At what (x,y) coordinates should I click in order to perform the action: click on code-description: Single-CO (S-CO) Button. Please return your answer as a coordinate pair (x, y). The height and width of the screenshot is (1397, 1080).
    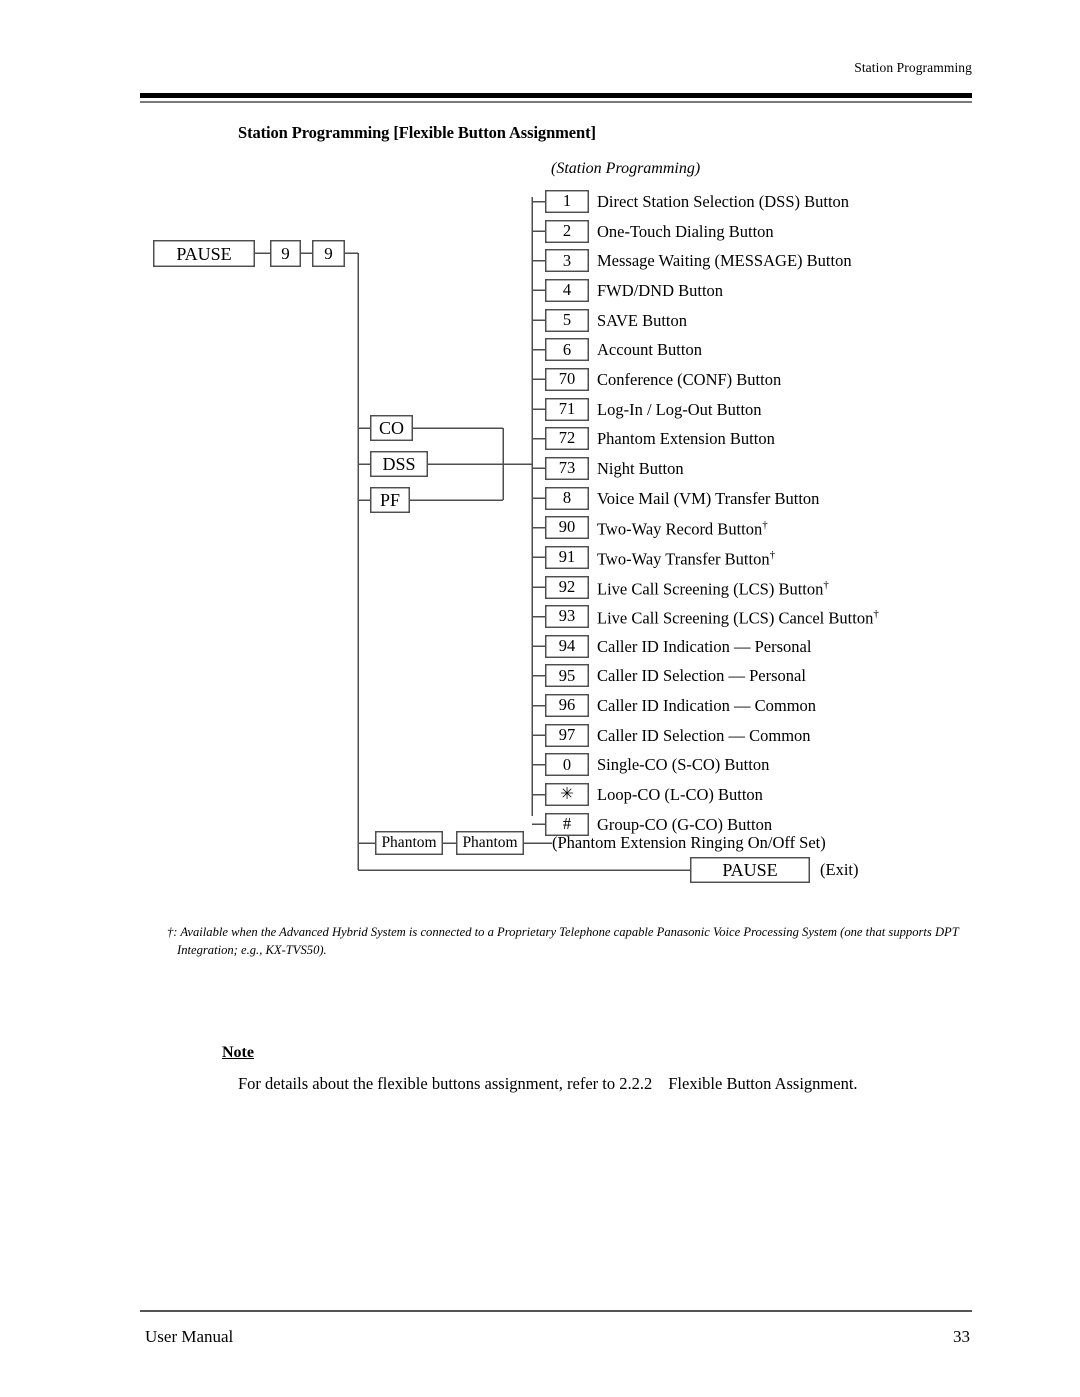
    Looking at the image, I should click on (683, 765).